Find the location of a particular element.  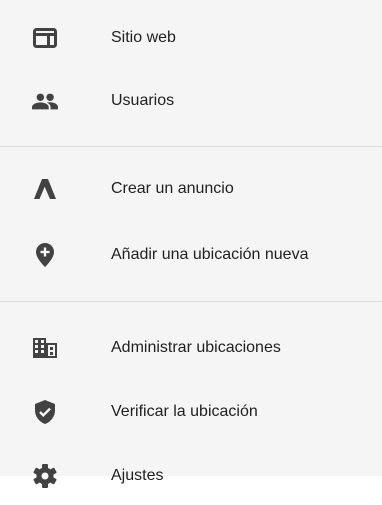

menu-item-label: Ajustes is located at coordinates (137, 475).